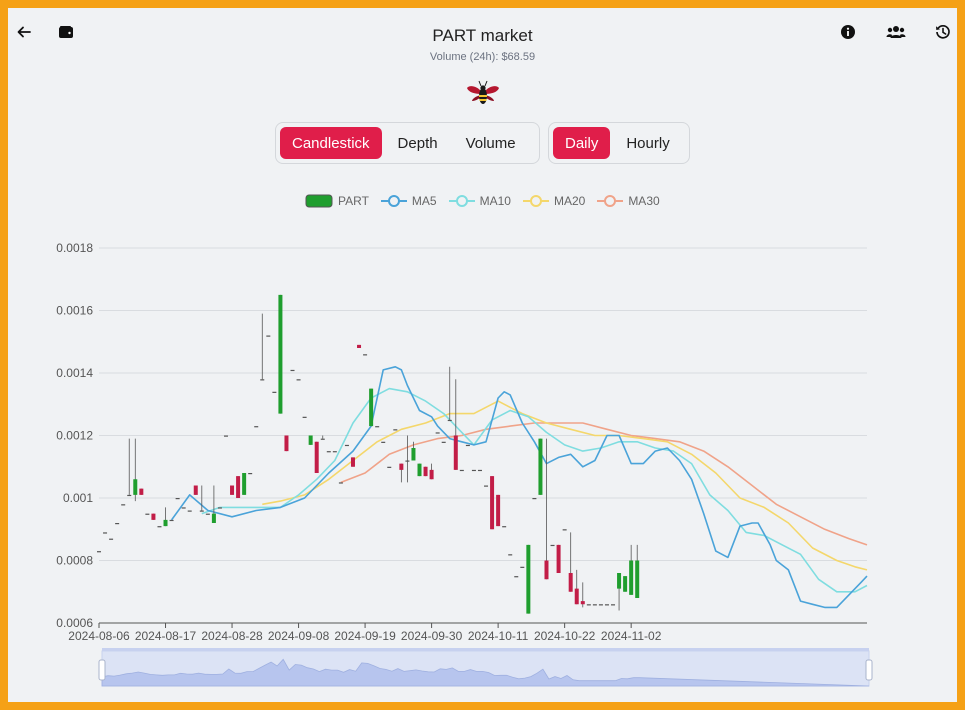  What do you see at coordinates (232, 636) in the screenshot?
I see `x-tick-label: 2024-08-28` at bounding box center [232, 636].